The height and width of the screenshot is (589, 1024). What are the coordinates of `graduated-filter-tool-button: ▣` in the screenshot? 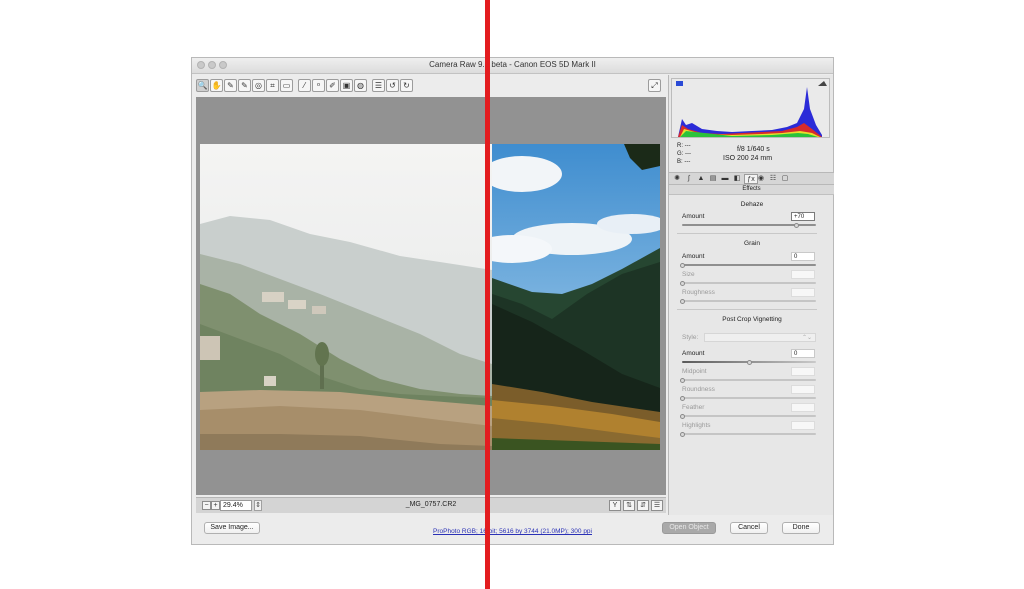 It's located at (346, 85).